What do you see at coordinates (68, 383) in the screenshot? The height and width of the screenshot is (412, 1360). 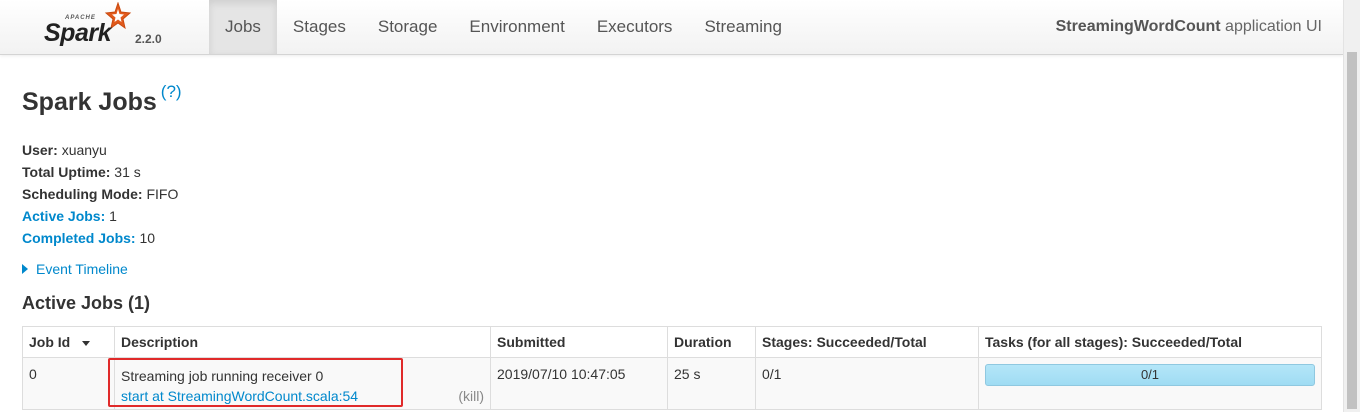 I see `job-id-cell: 0` at bounding box center [68, 383].